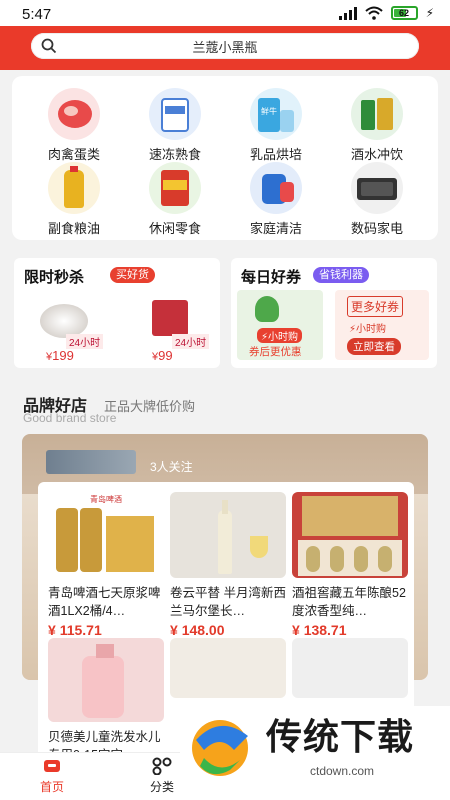 This screenshot has height=800, width=450. What do you see at coordinates (52, 766) in the screenshot?
I see `home-icon` at bounding box center [52, 766].